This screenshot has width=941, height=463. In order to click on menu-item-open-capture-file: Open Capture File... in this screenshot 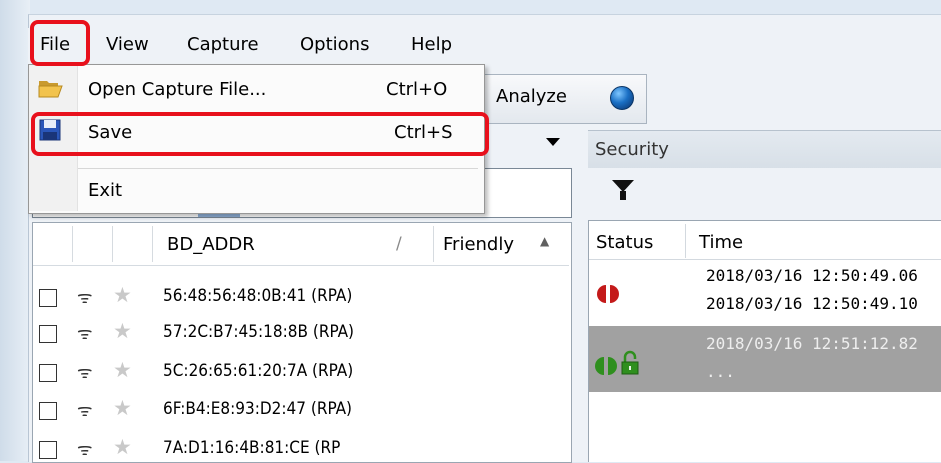, I will do `click(177, 89)`.